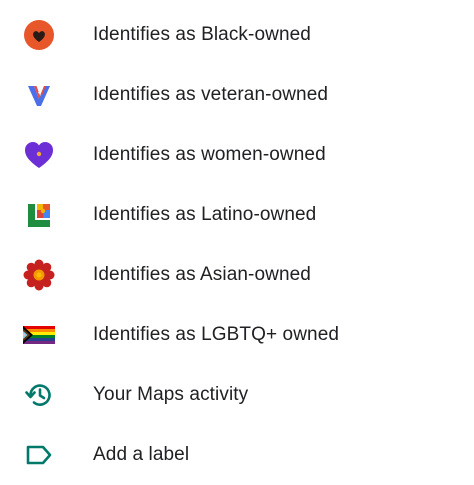 The height and width of the screenshot is (485, 474). Describe the element at coordinates (39, 335) in the screenshot. I see `lgbtq-owned-icon` at that location.